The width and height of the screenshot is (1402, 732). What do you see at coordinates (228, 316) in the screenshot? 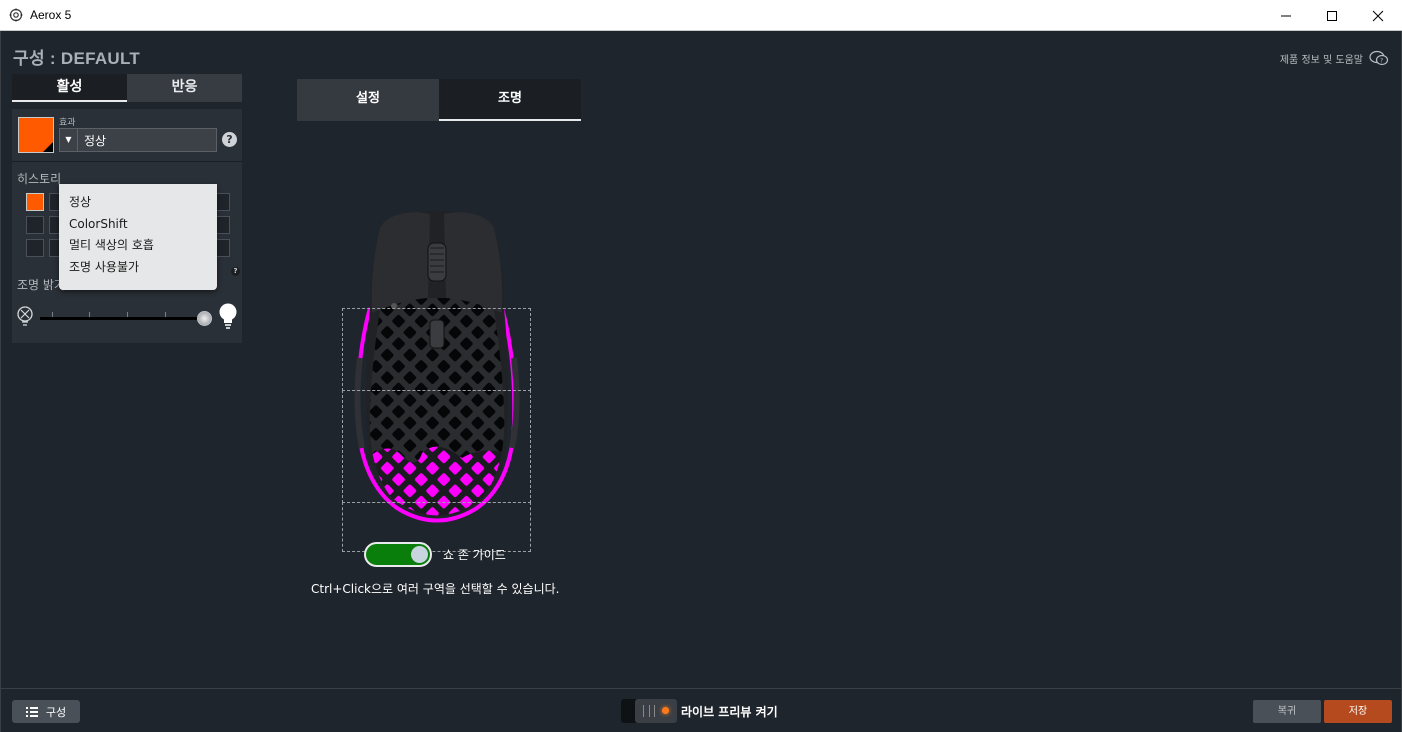
I see `bulb-on-icon` at bounding box center [228, 316].